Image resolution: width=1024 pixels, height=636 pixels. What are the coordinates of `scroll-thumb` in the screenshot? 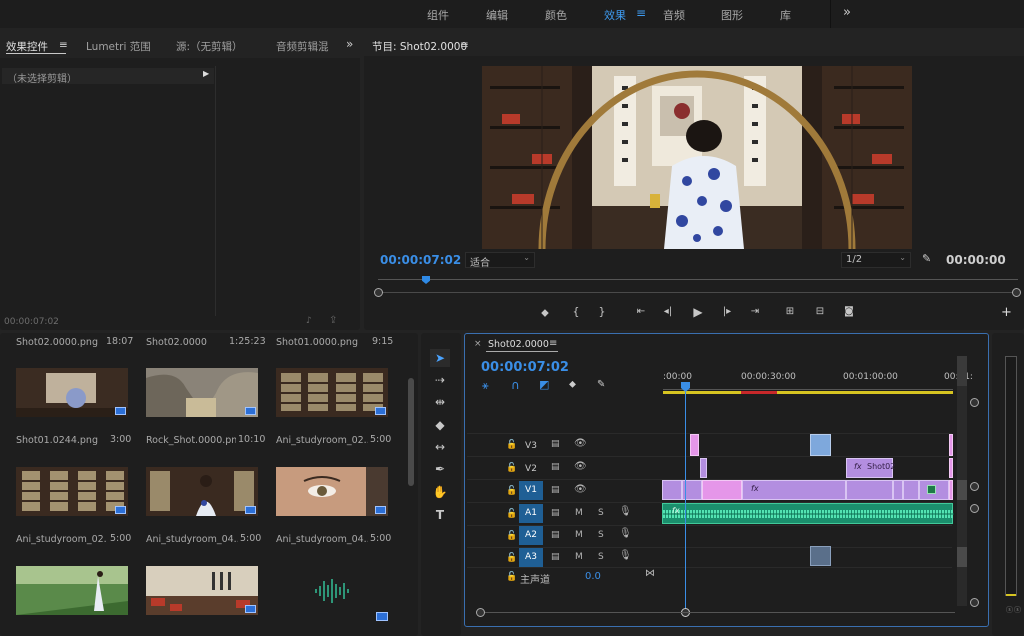 It's located at (962, 371).